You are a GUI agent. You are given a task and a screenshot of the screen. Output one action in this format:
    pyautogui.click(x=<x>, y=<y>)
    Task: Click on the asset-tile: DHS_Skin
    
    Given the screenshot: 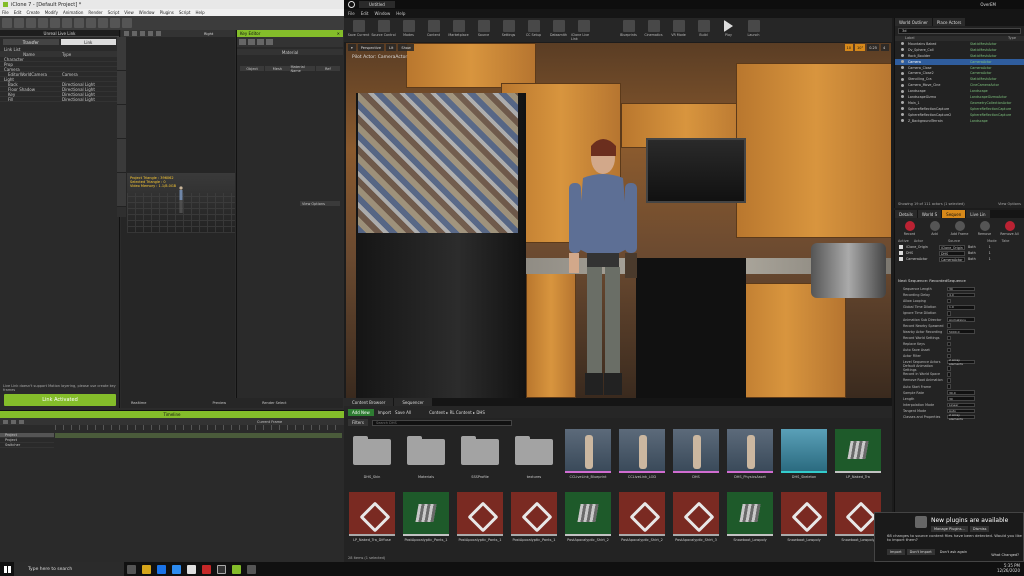 What is the action you would take?
    pyautogui.click(x=372, y=457)
    